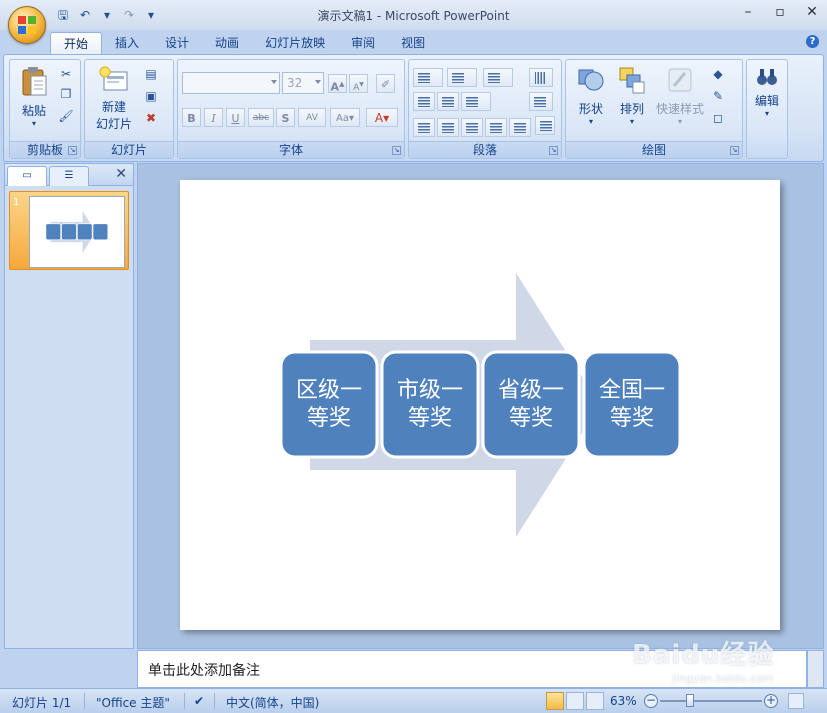  I want to click on columns-icon, so click(476, 101).